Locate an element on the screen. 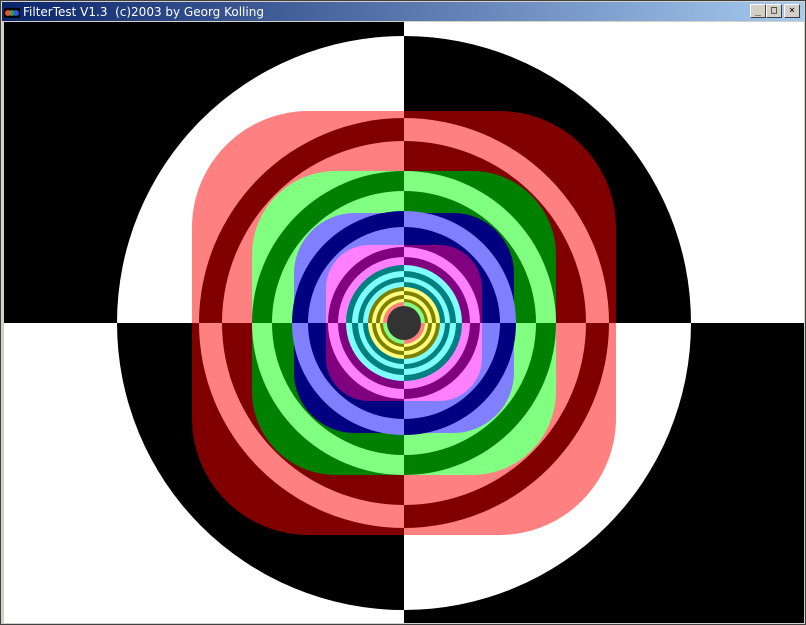  maximize-button: □ is located at coordinates (774, 11).